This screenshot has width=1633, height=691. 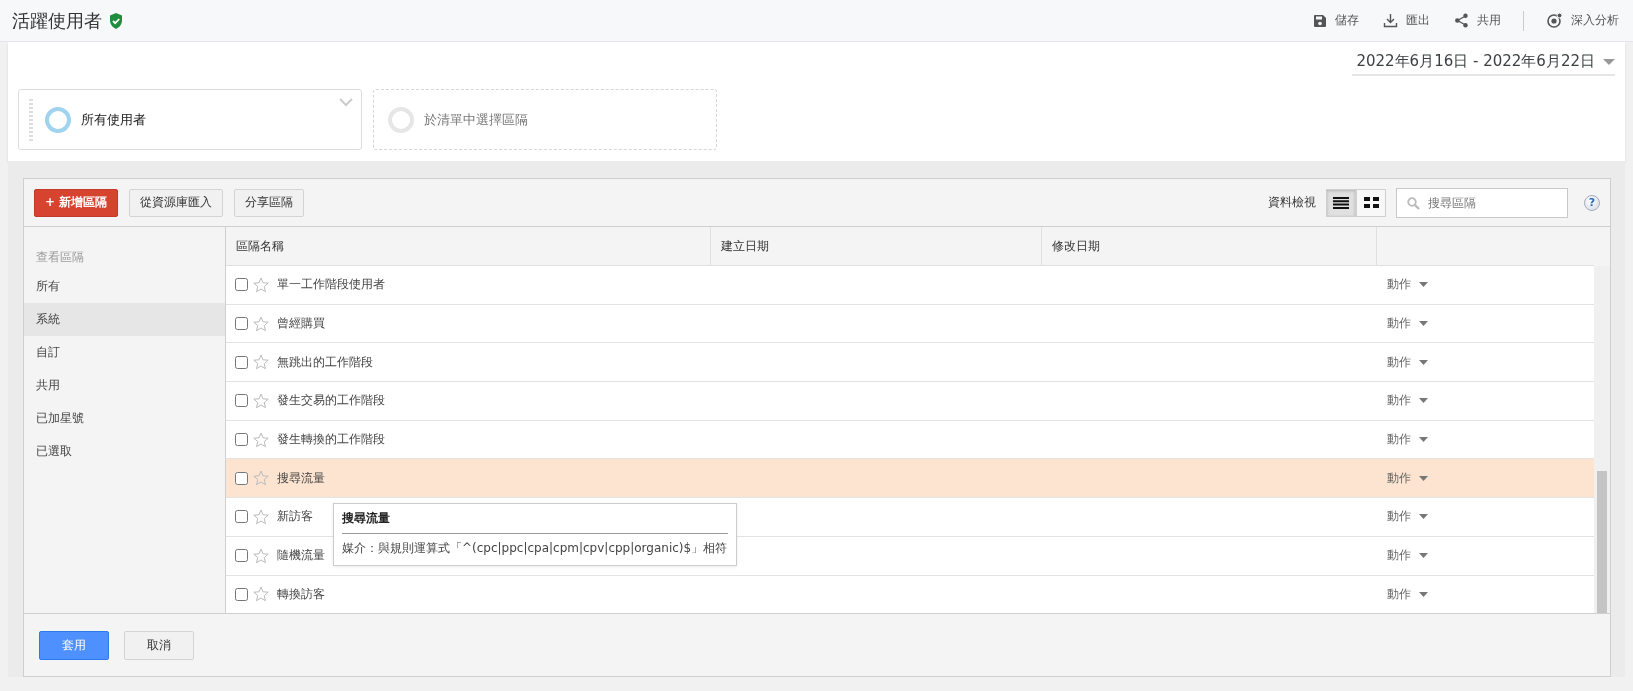 What do you see at coordinates (31, 119) in the screenshot?
I see `drag-handle-icon` at bounding box center [31, 119].